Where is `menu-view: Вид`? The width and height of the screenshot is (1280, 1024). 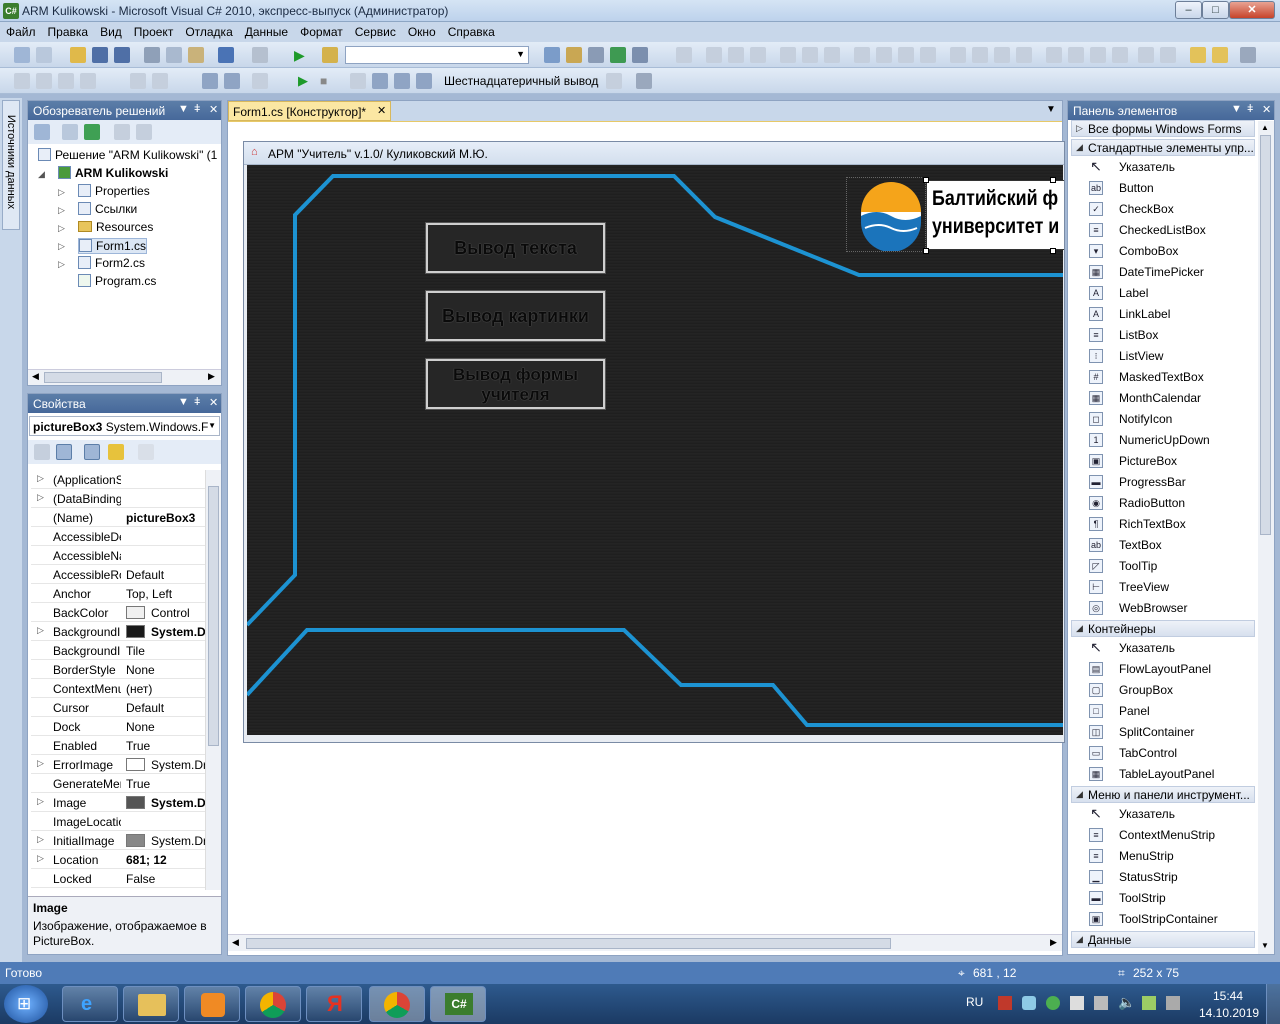 menu-view: Вид is located at coordinates (111, 30).